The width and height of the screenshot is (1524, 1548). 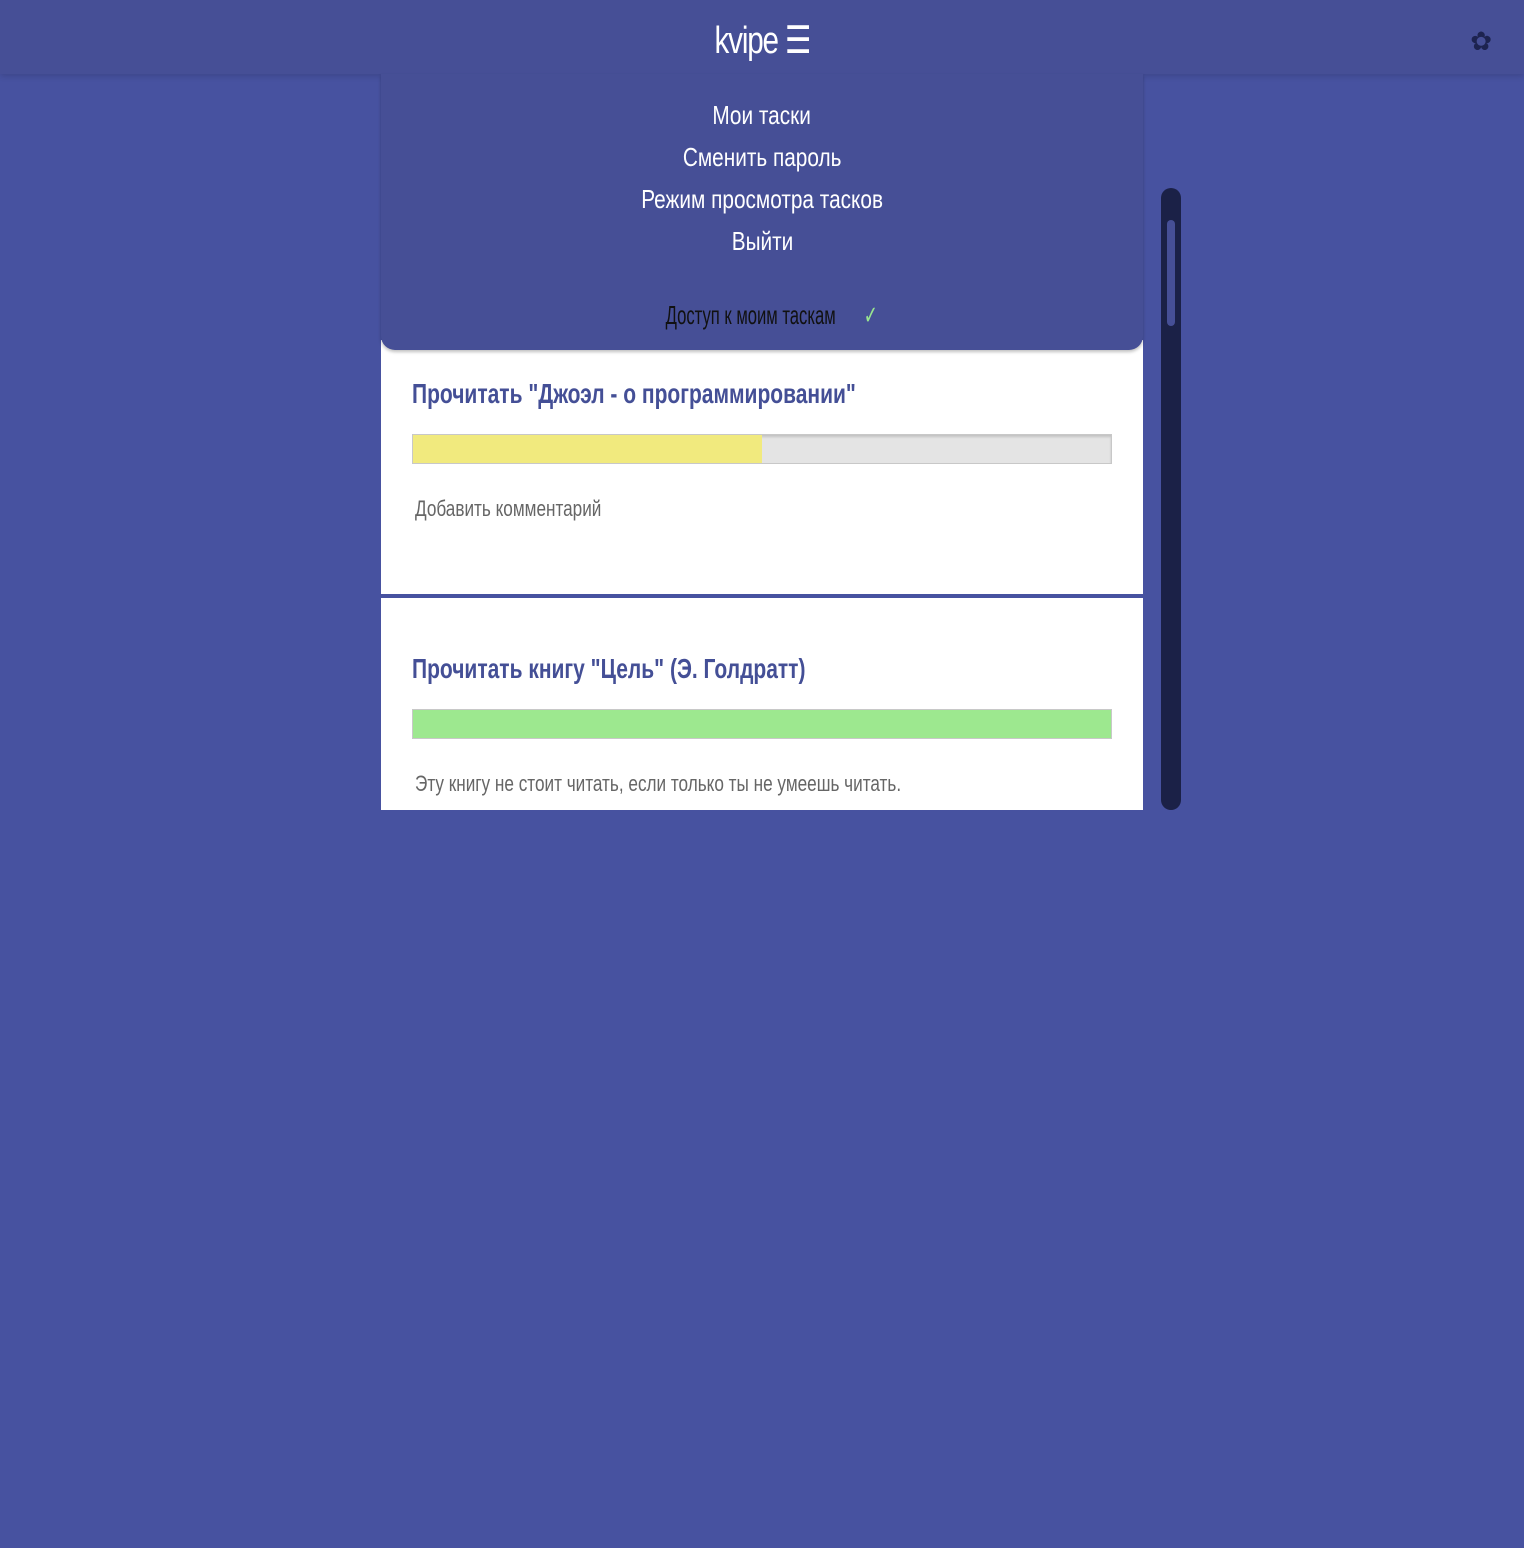 I want to click on scrollbar-thumb, so click(x=1171, y=273).